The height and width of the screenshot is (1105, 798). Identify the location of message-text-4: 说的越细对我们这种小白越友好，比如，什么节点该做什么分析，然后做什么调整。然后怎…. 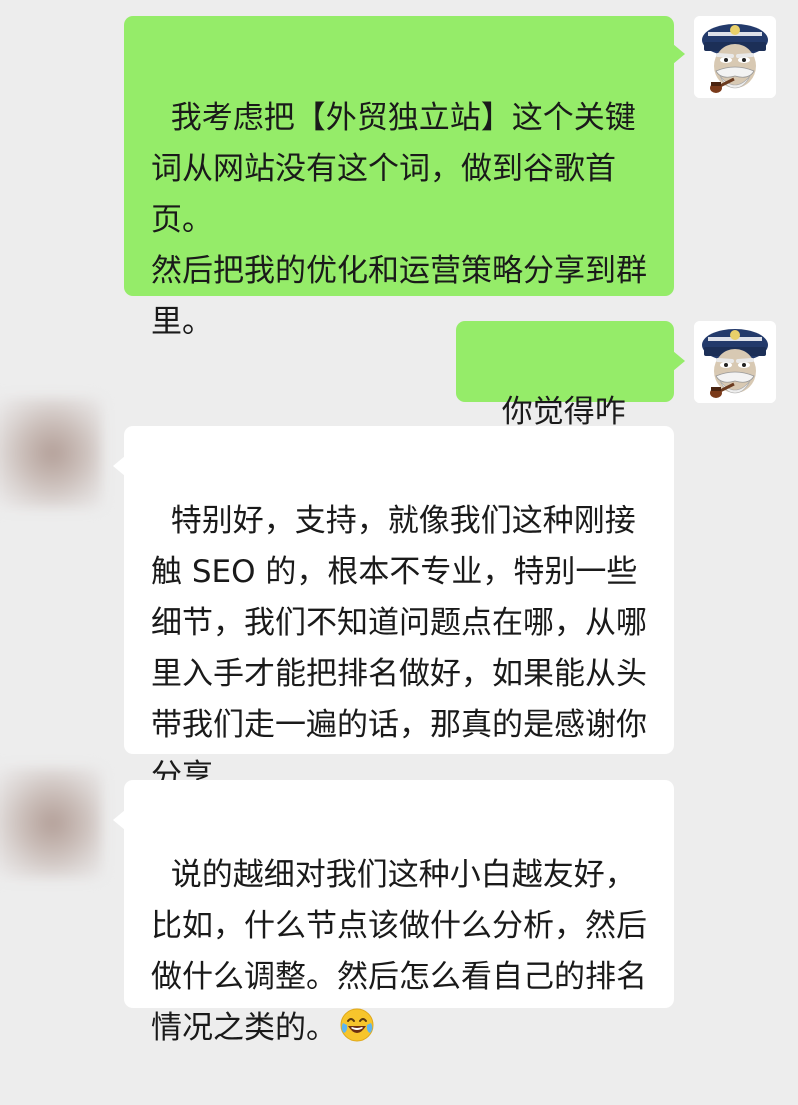
(399, 951).